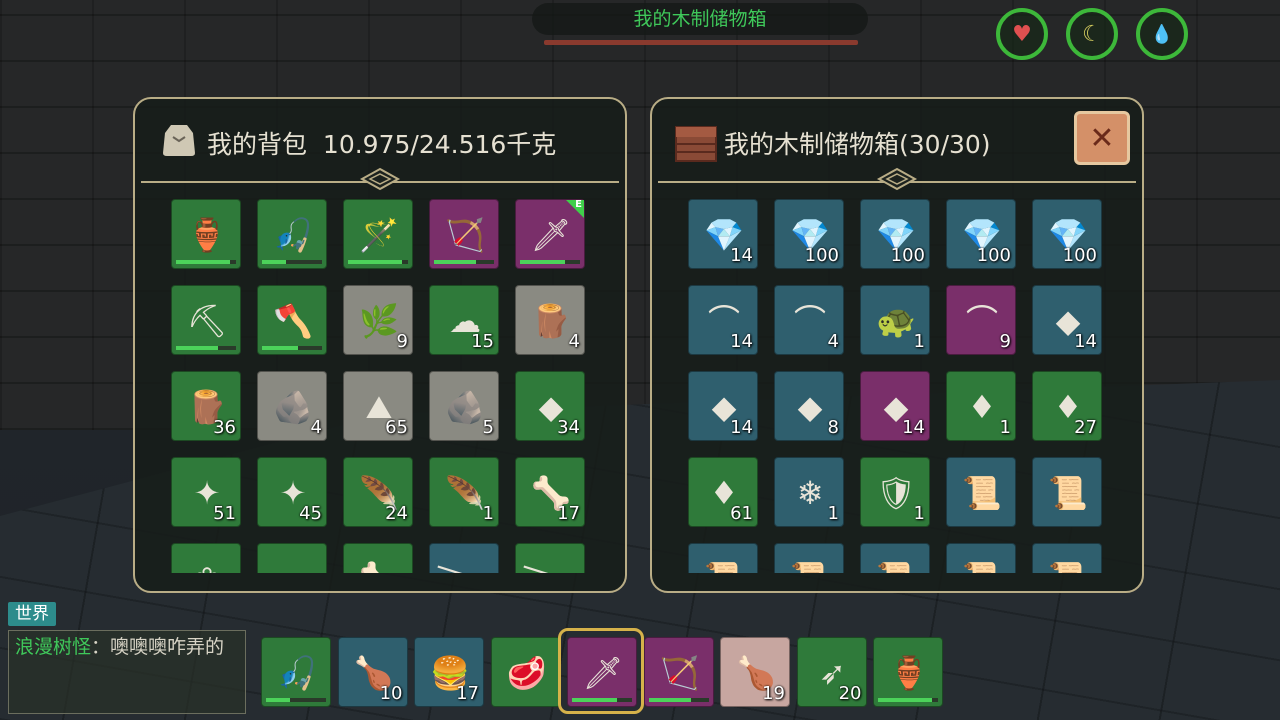 This screenshot has height=720, width=1280. Describe the element at coordinates (908, 672) in the screenshot. I see `hotbar-slot: 🏺` at that location.